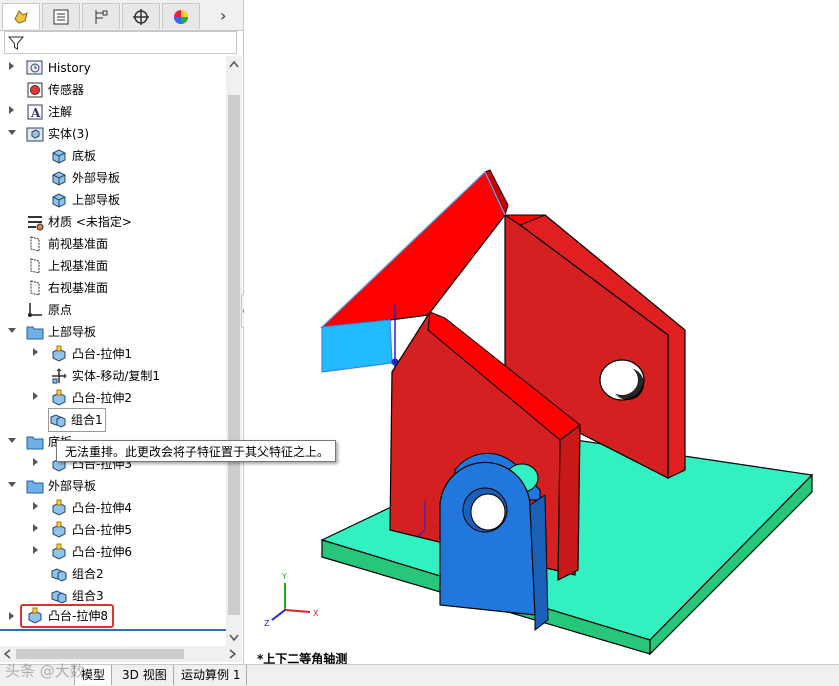 This screenshot has height=686, width=839. I want to click on scroll-left-icon, so click(7, 654).